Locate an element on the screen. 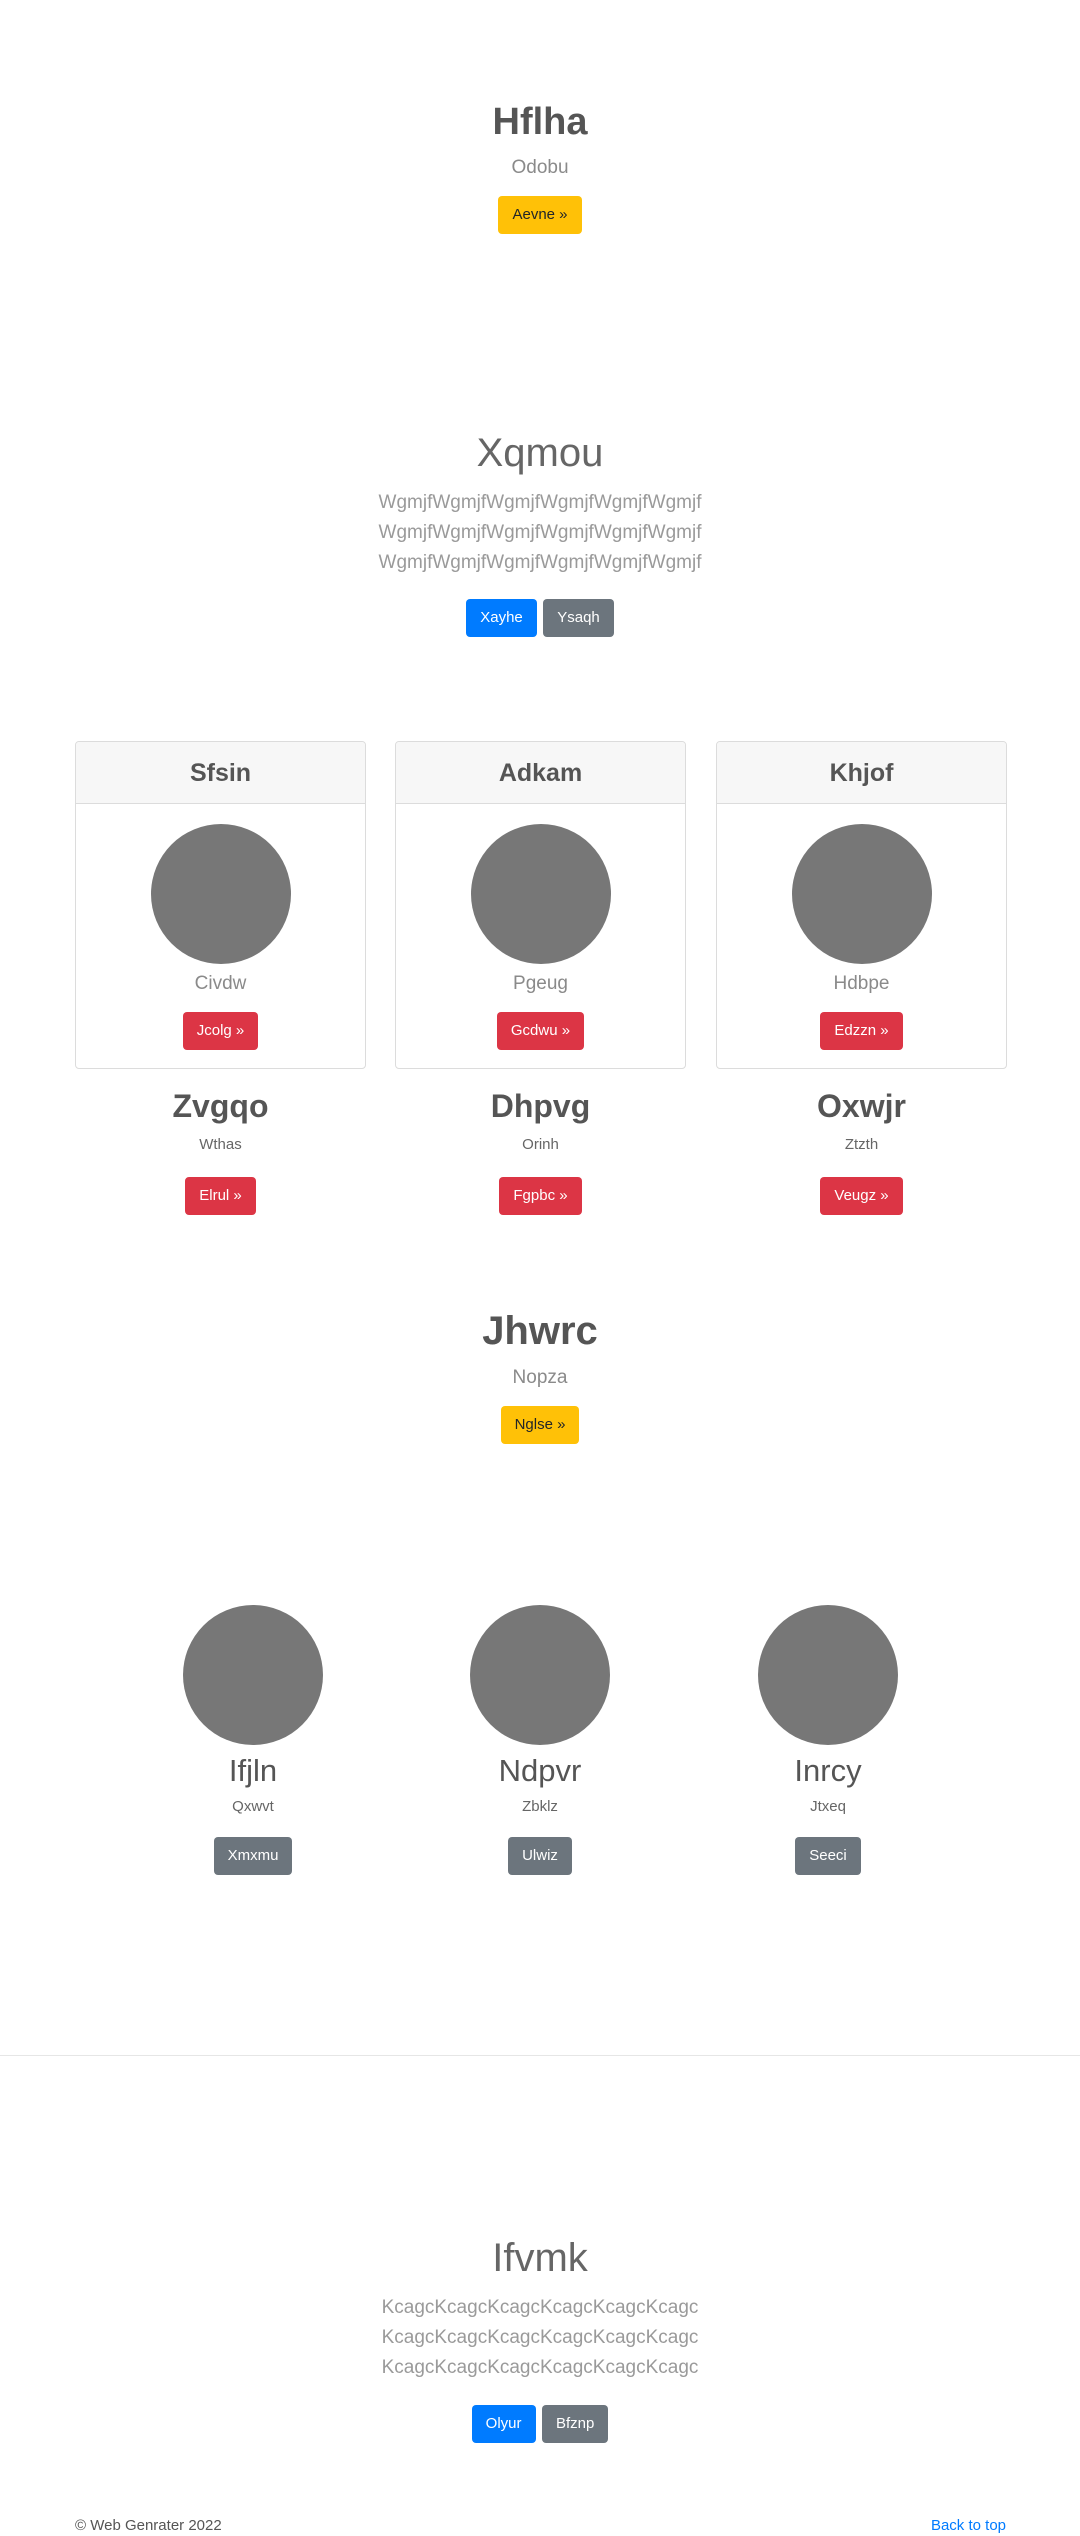 The image size is (1080, 2536). card-header: Adkam is located at coordinates (540, 773).